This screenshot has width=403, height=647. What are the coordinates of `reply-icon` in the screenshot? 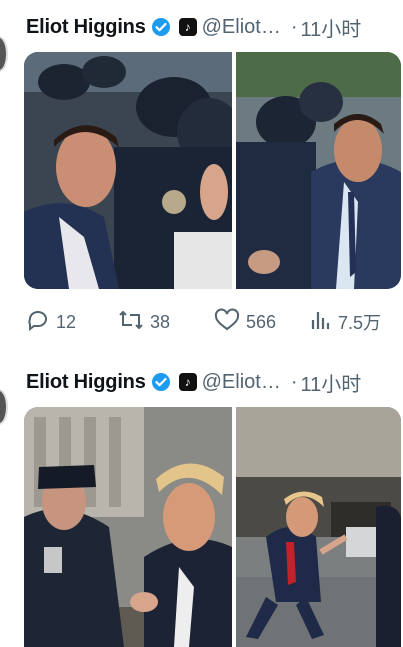 It's located at (41, 322).